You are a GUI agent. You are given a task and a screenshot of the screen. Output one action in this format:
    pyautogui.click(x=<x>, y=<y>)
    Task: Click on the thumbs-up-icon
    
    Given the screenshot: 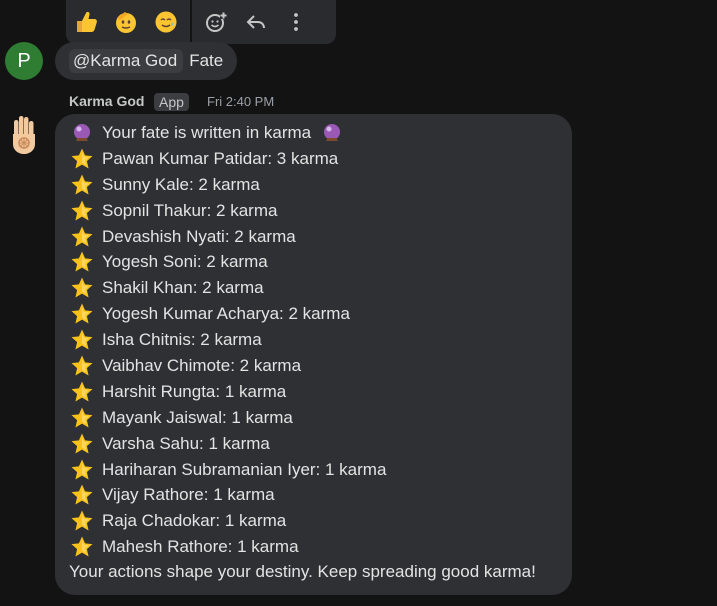 What is the action you would take?
    pyautogui.click(x=87, y=21)
    